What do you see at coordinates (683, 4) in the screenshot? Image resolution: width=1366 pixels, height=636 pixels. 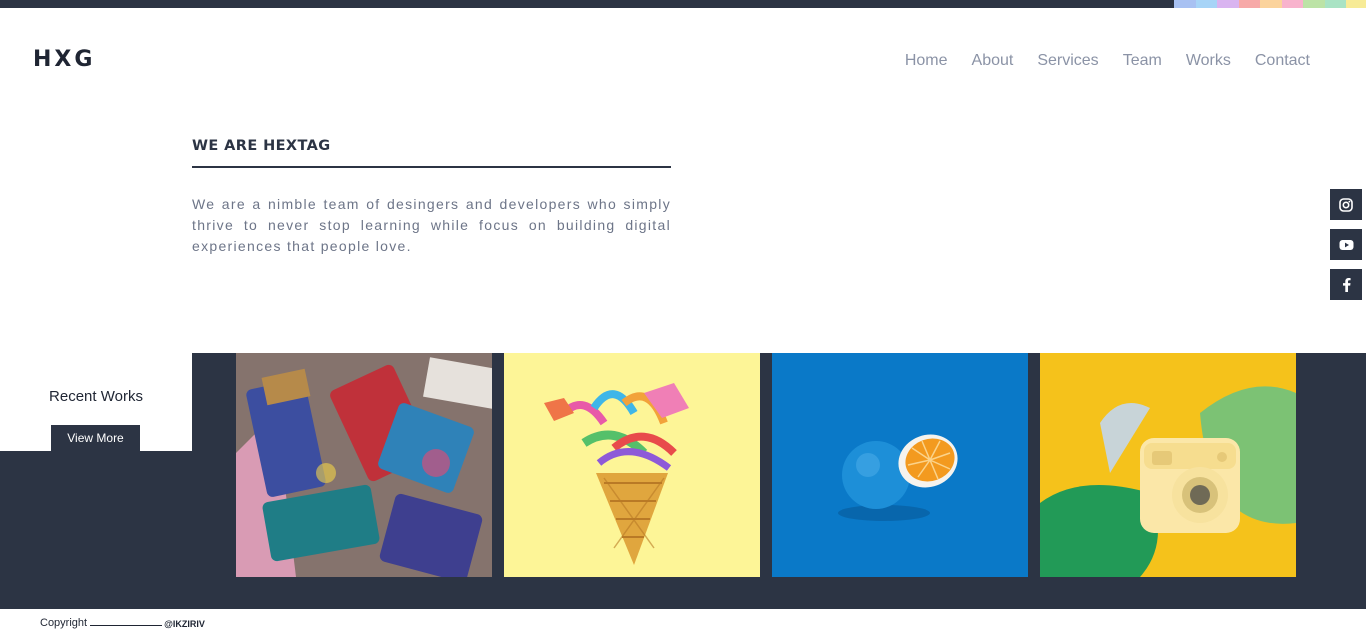 I see `top-bar` at bounding box center [683, 4].